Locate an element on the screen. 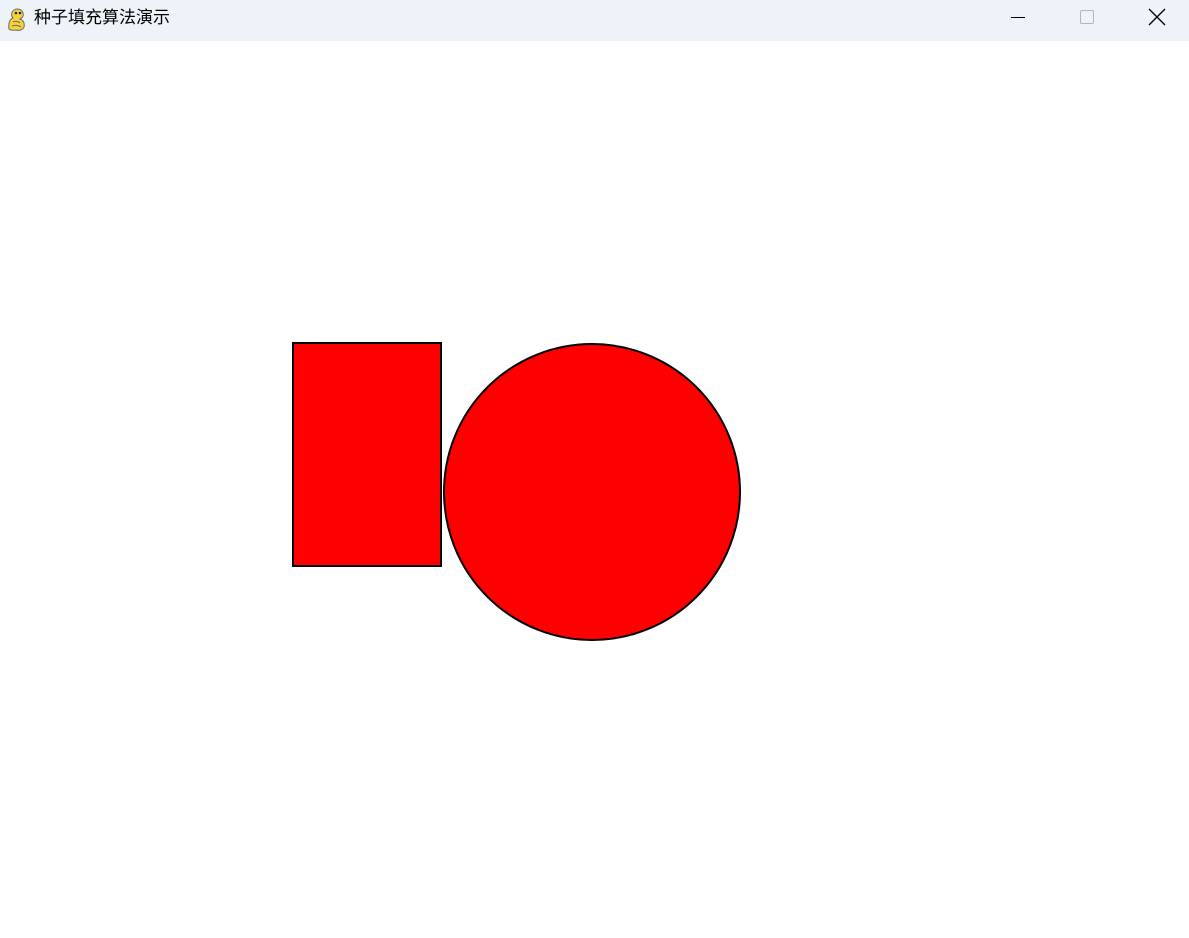  window-title: 种子填充算法演示 is located at coordinates (102, 18).